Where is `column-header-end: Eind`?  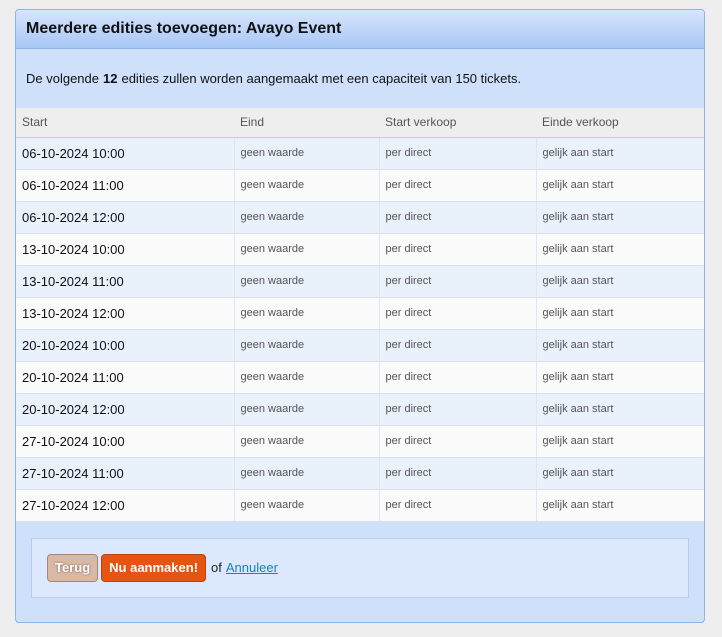
column-header-end: Eind is located at coordinates (306, 123).